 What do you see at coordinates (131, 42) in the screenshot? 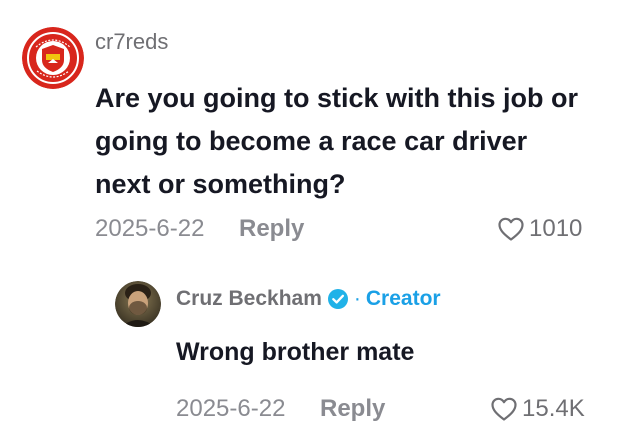
I see `comment-username: cr7reds` at bounding box center [131, 42].